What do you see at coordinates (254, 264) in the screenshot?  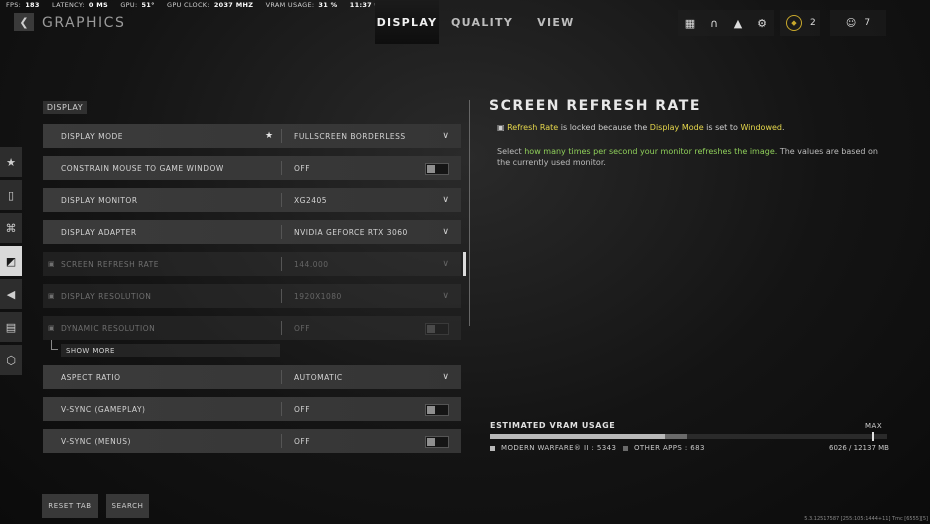 I see `setting-screen-refresh-rate: ▣ SCREEN REFRESH RATE 144.000 ∨` at bounding box center [254, 264].